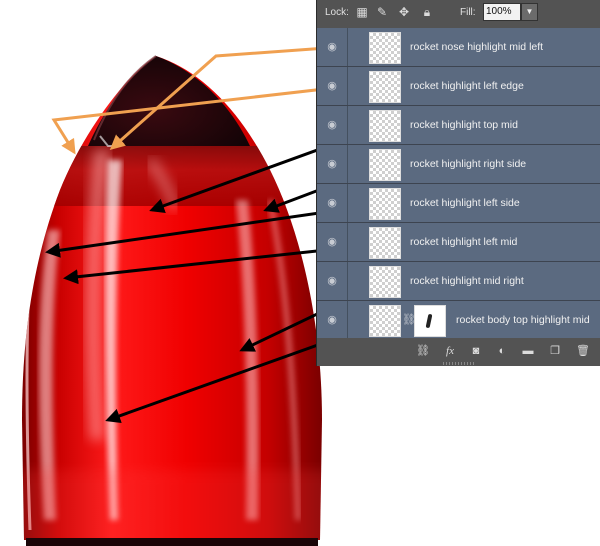 The image size is (600, 546). I want to click on layer-name: rocket nose highlight mid left, so click(477, 47).